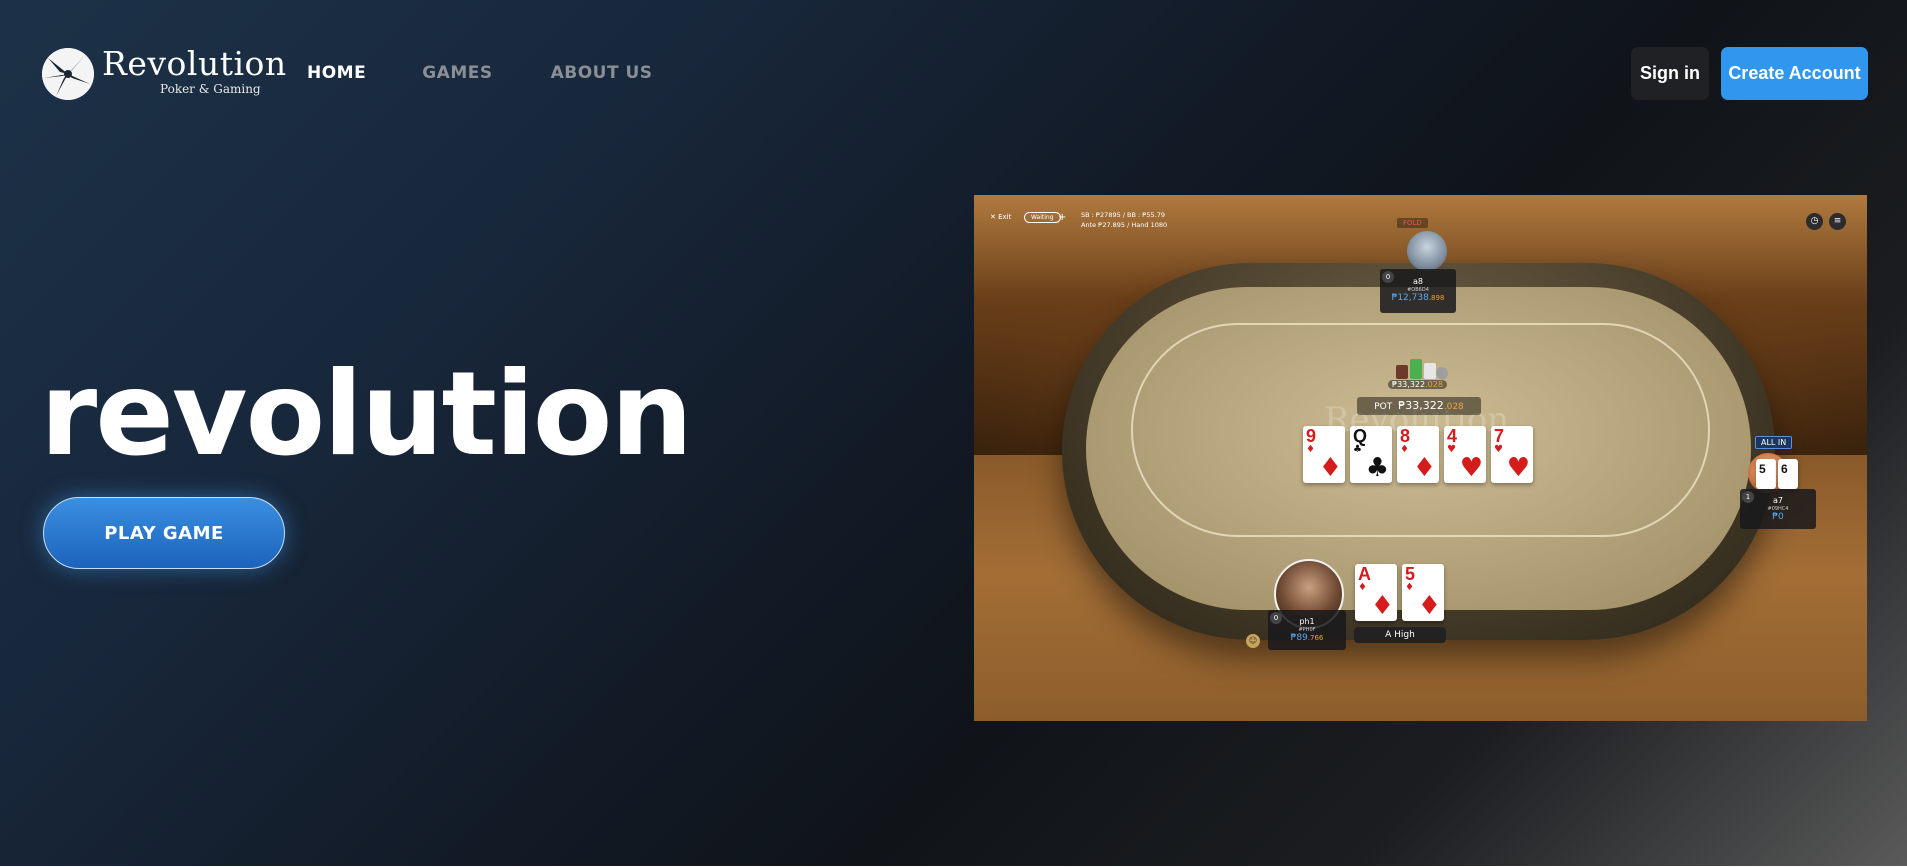 The image size is (1907, 867). I want to click on community-card: Q ♣ ♣, so click(1371, 454).